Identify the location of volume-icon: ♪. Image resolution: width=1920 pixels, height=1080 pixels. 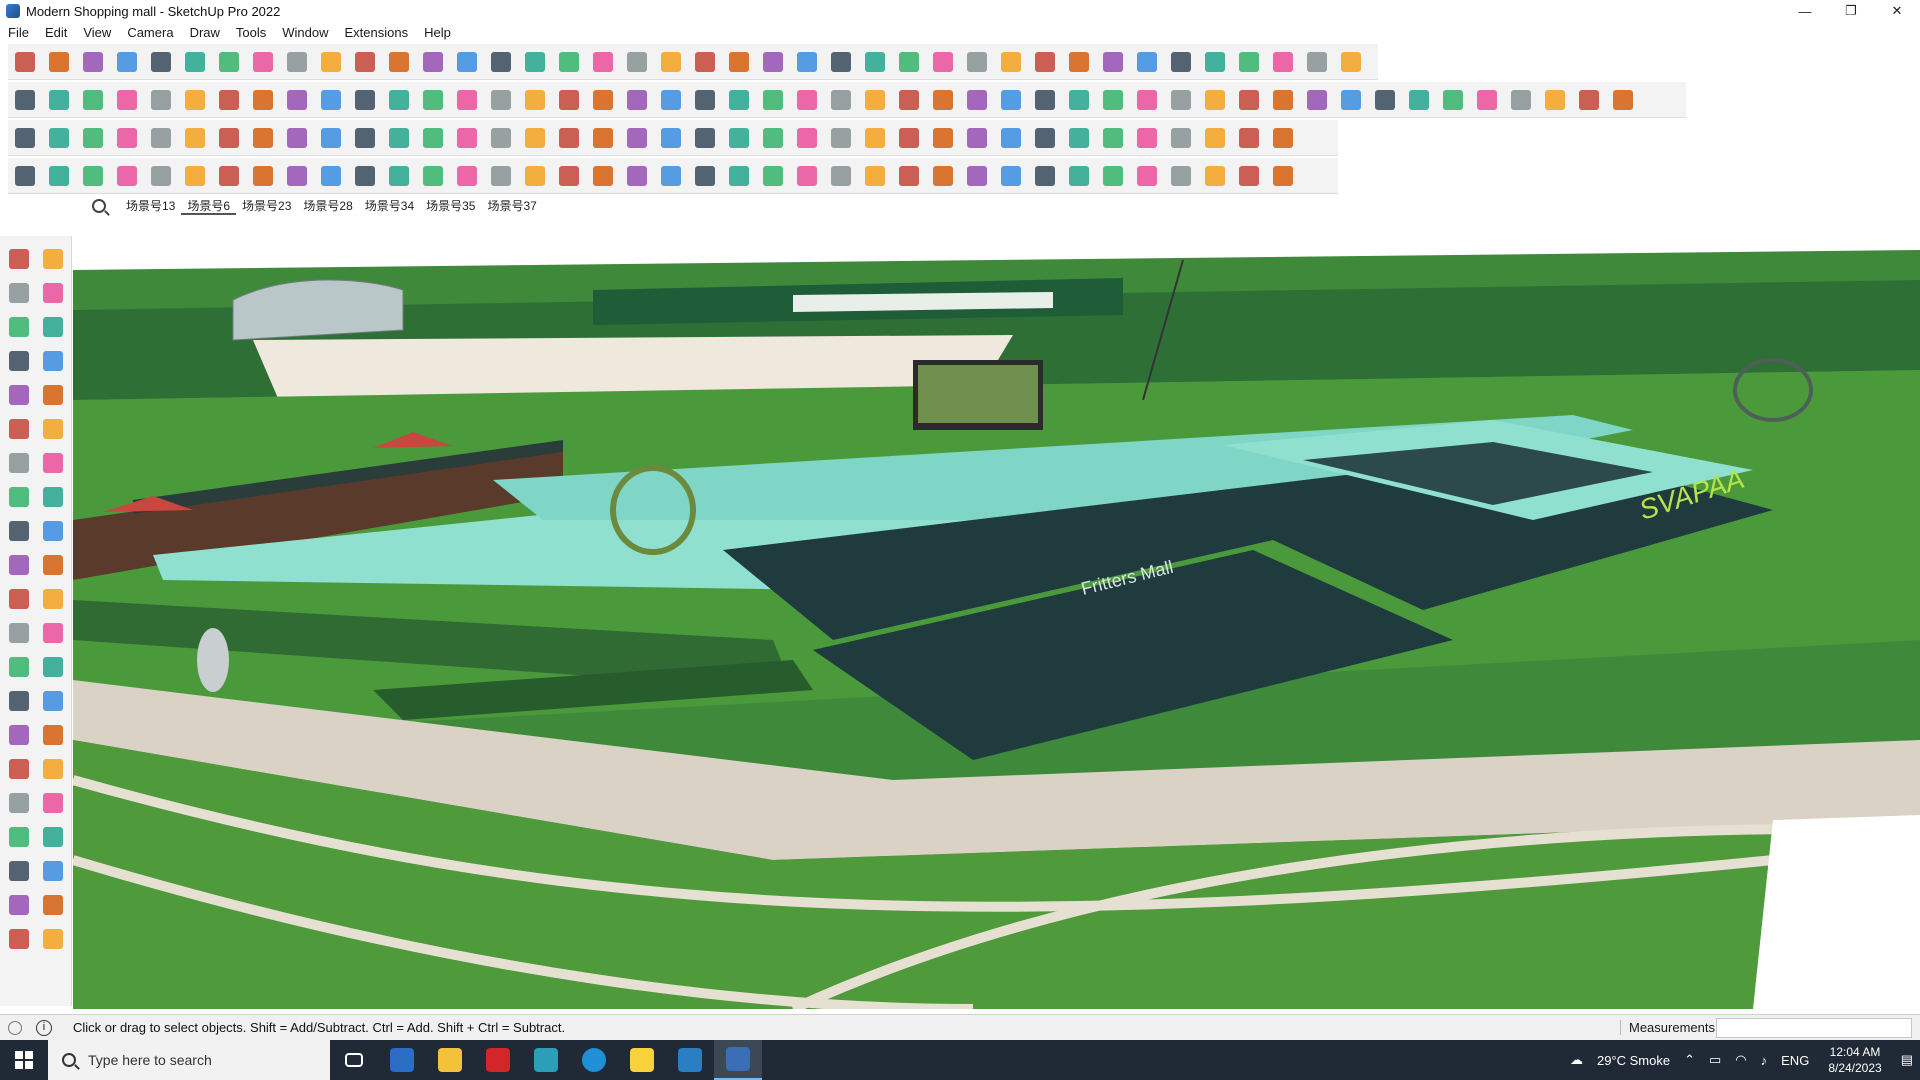
(1764, 1060).